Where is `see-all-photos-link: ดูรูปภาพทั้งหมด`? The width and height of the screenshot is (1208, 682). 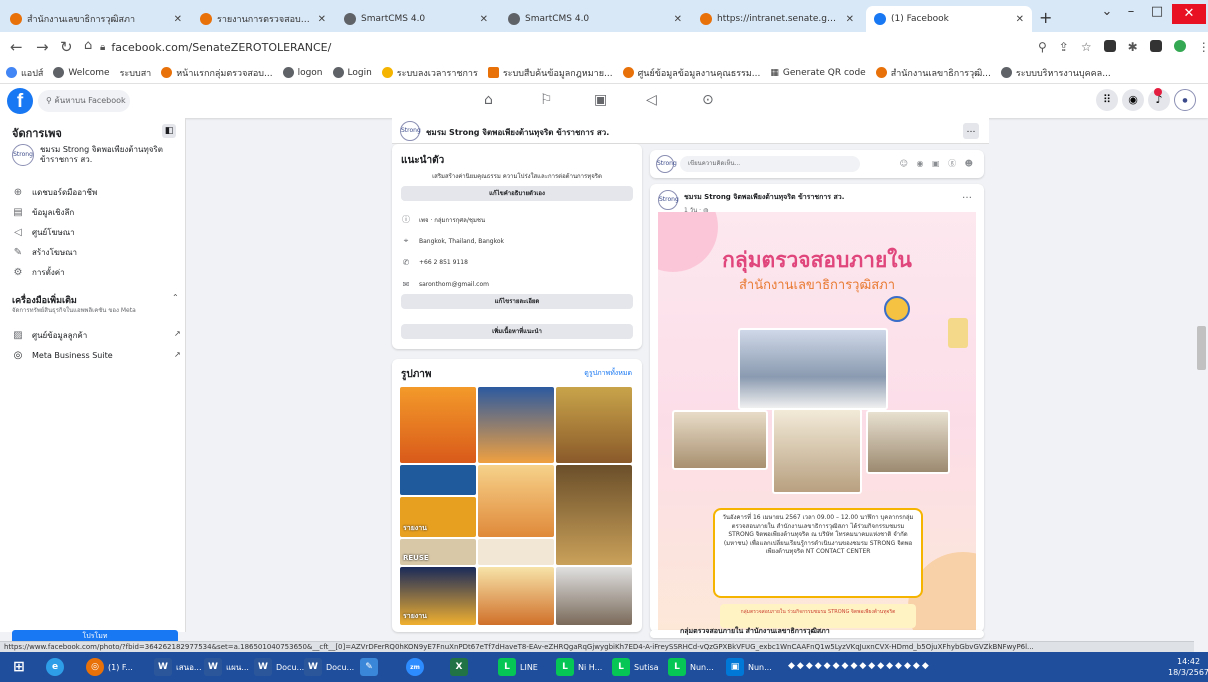 see-all-photos-link: ดูรูปภาพทั้งหมด is located at coordinates (608, 373).